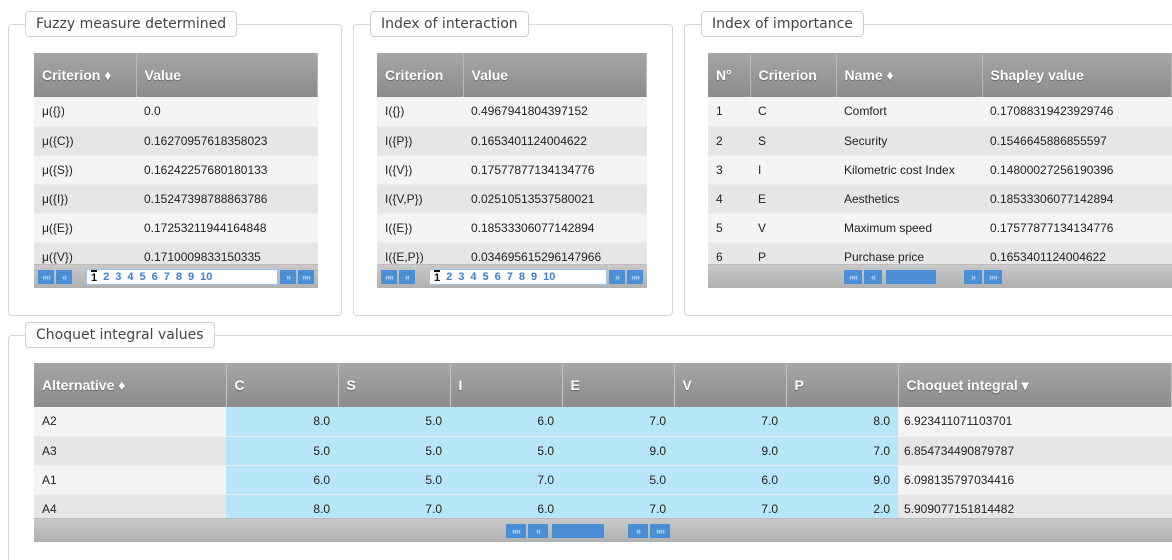 The image size is (1172, 560). I want to click on shapley-cell: 0.14800027256190396, so click(1077, 170).